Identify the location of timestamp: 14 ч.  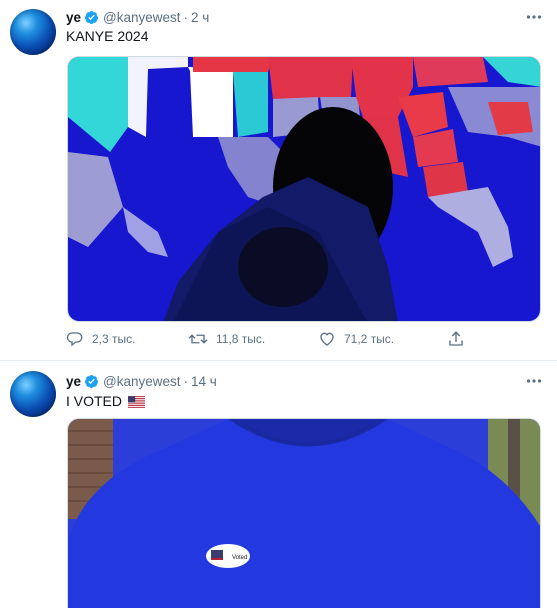
(204, 381).